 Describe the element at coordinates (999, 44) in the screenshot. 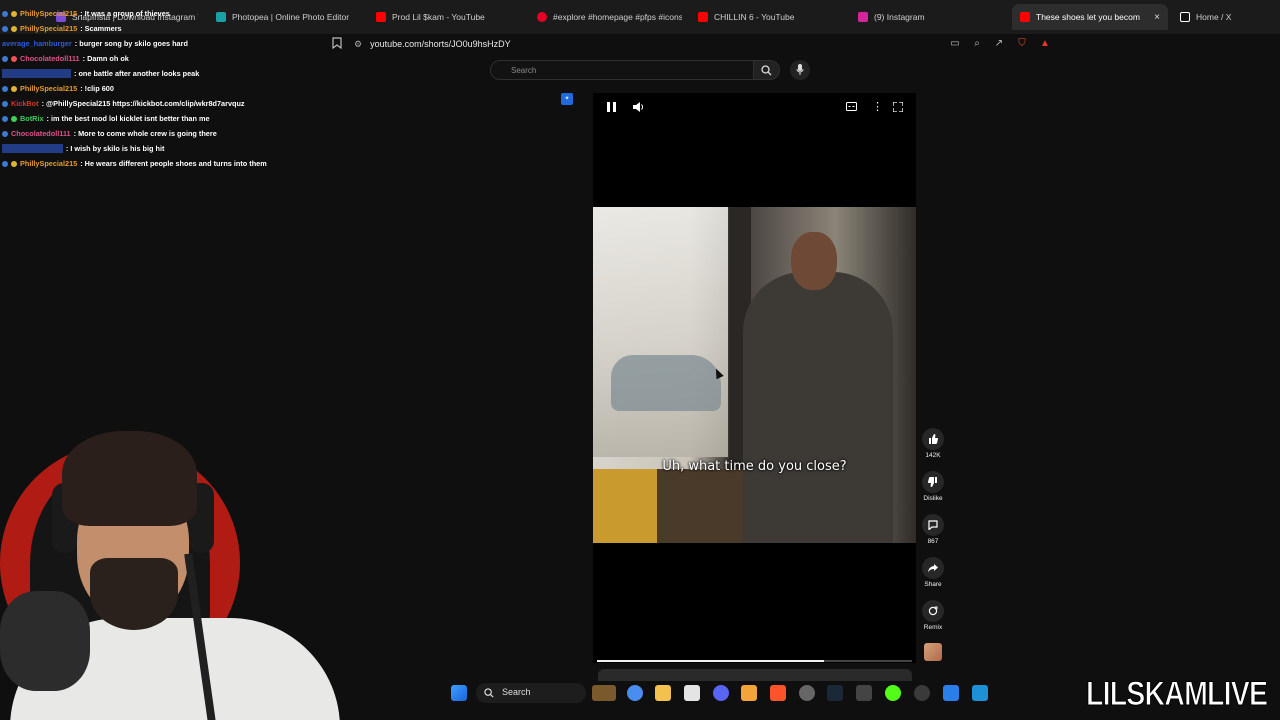

I see `share-page-icon: ↗` at that location.